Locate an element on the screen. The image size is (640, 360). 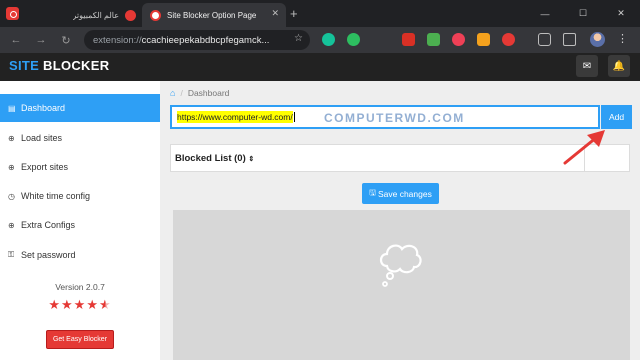
menu-kebab-icon: ⋮ is located at coordinates (622, 38).